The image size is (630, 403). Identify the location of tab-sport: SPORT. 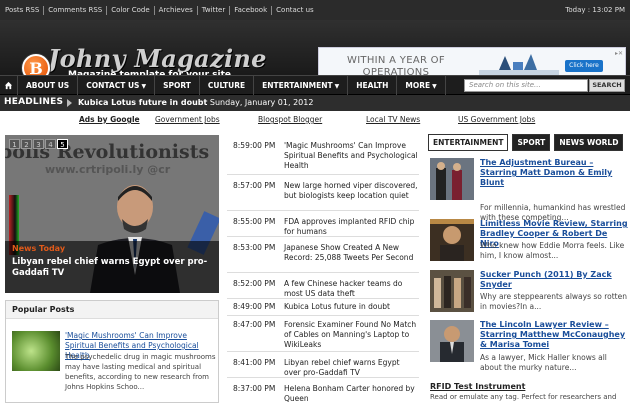
(531, 142).